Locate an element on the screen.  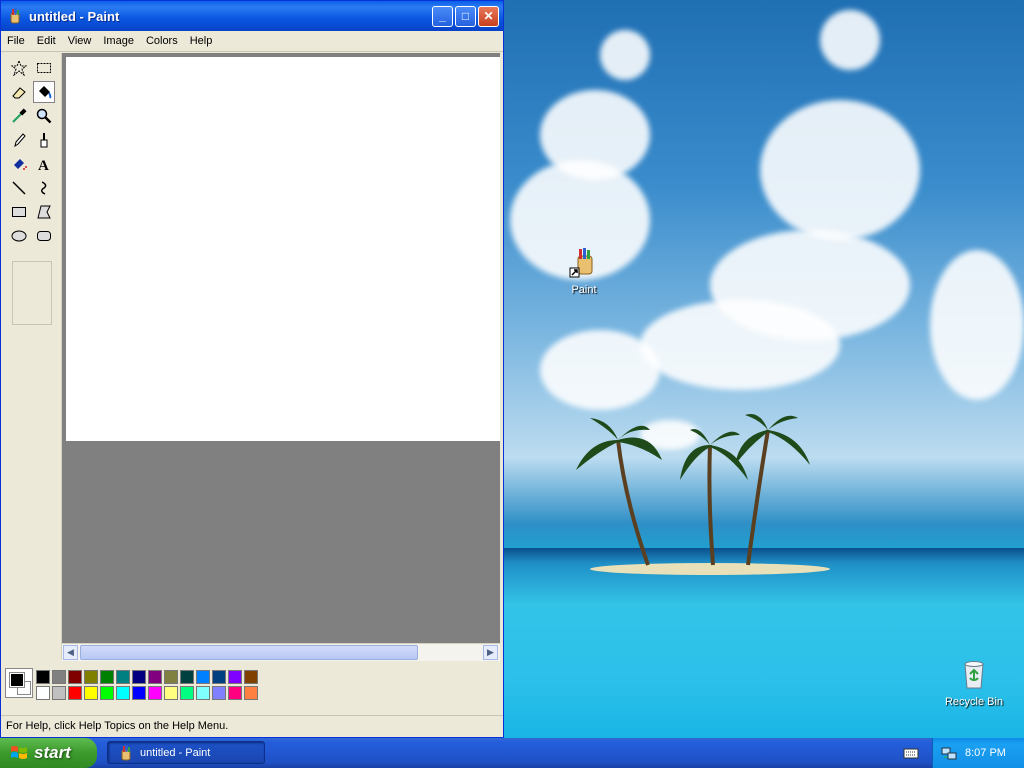
desktop-icon-paint: Paint is located at coordinates (584, 271).